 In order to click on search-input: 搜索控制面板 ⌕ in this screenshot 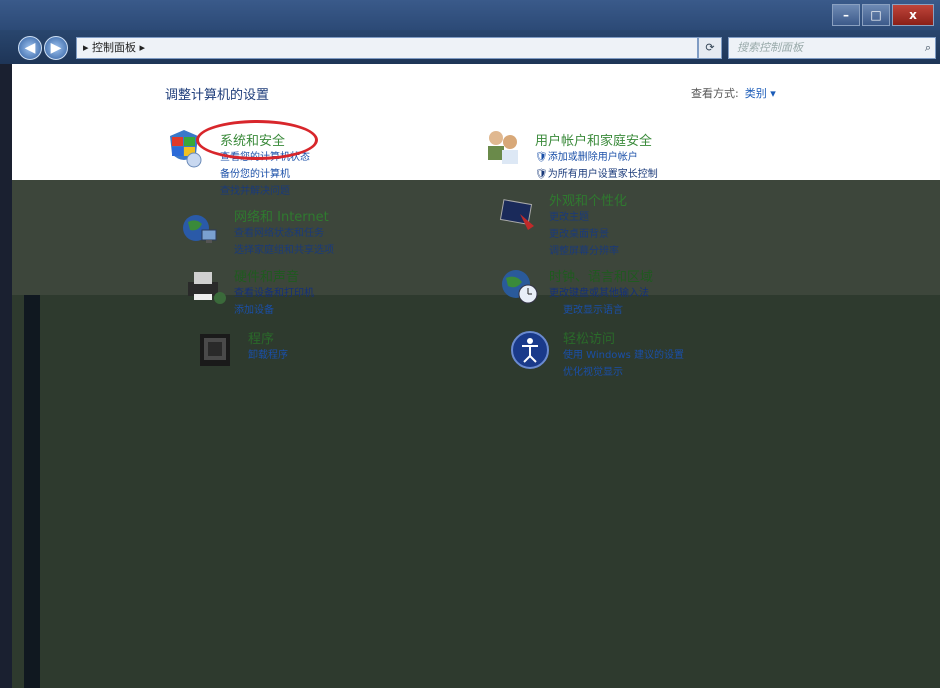, I will do `click(832, 48)`.